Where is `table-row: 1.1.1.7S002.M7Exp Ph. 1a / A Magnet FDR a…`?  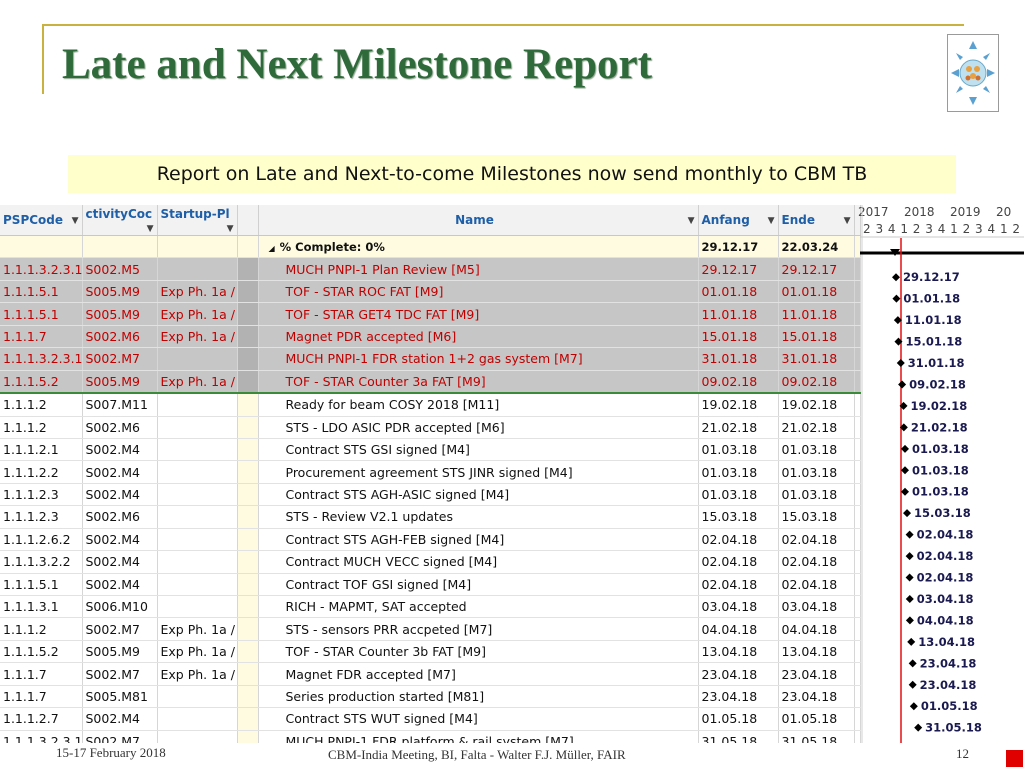 table-row: 1.1.1.7S002.M7Exp Ph. 1a / A Magnet FDR a… is located at coordinates (430, 674).